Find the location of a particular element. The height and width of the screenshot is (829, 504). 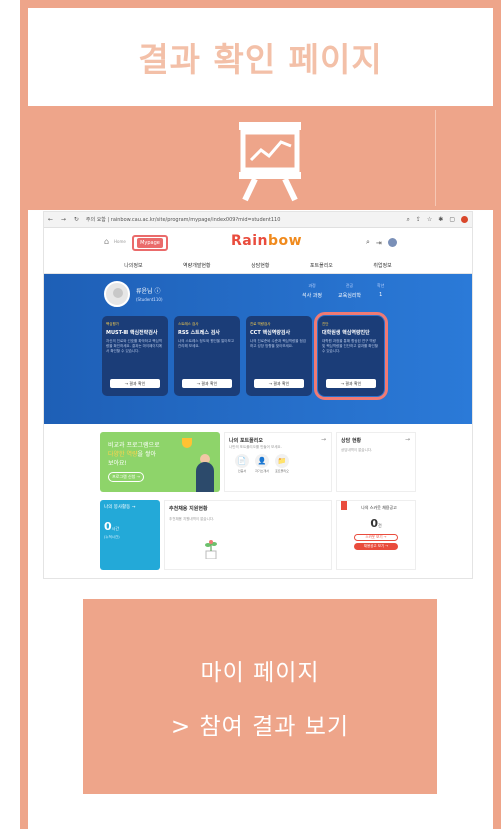

card-title: RSS 스트레스 검사 is located at coordinates (199, 333).